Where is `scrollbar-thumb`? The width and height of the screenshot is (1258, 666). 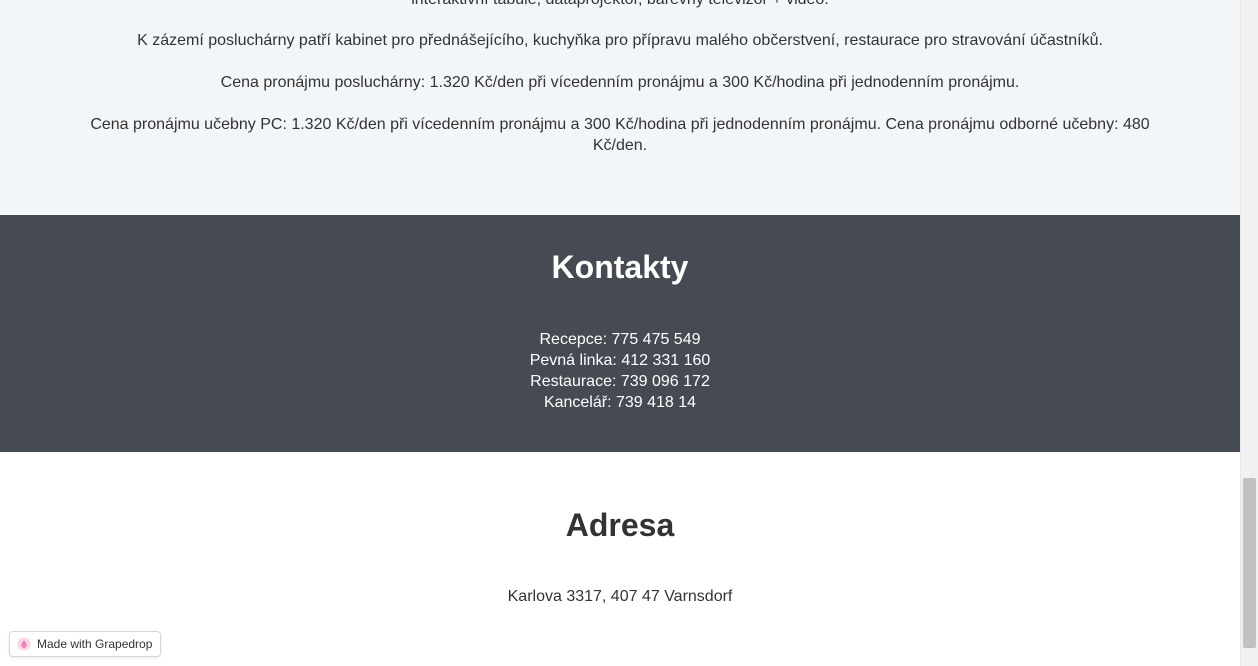 scrollbar-thumb is located at coordinates (1249, 563).